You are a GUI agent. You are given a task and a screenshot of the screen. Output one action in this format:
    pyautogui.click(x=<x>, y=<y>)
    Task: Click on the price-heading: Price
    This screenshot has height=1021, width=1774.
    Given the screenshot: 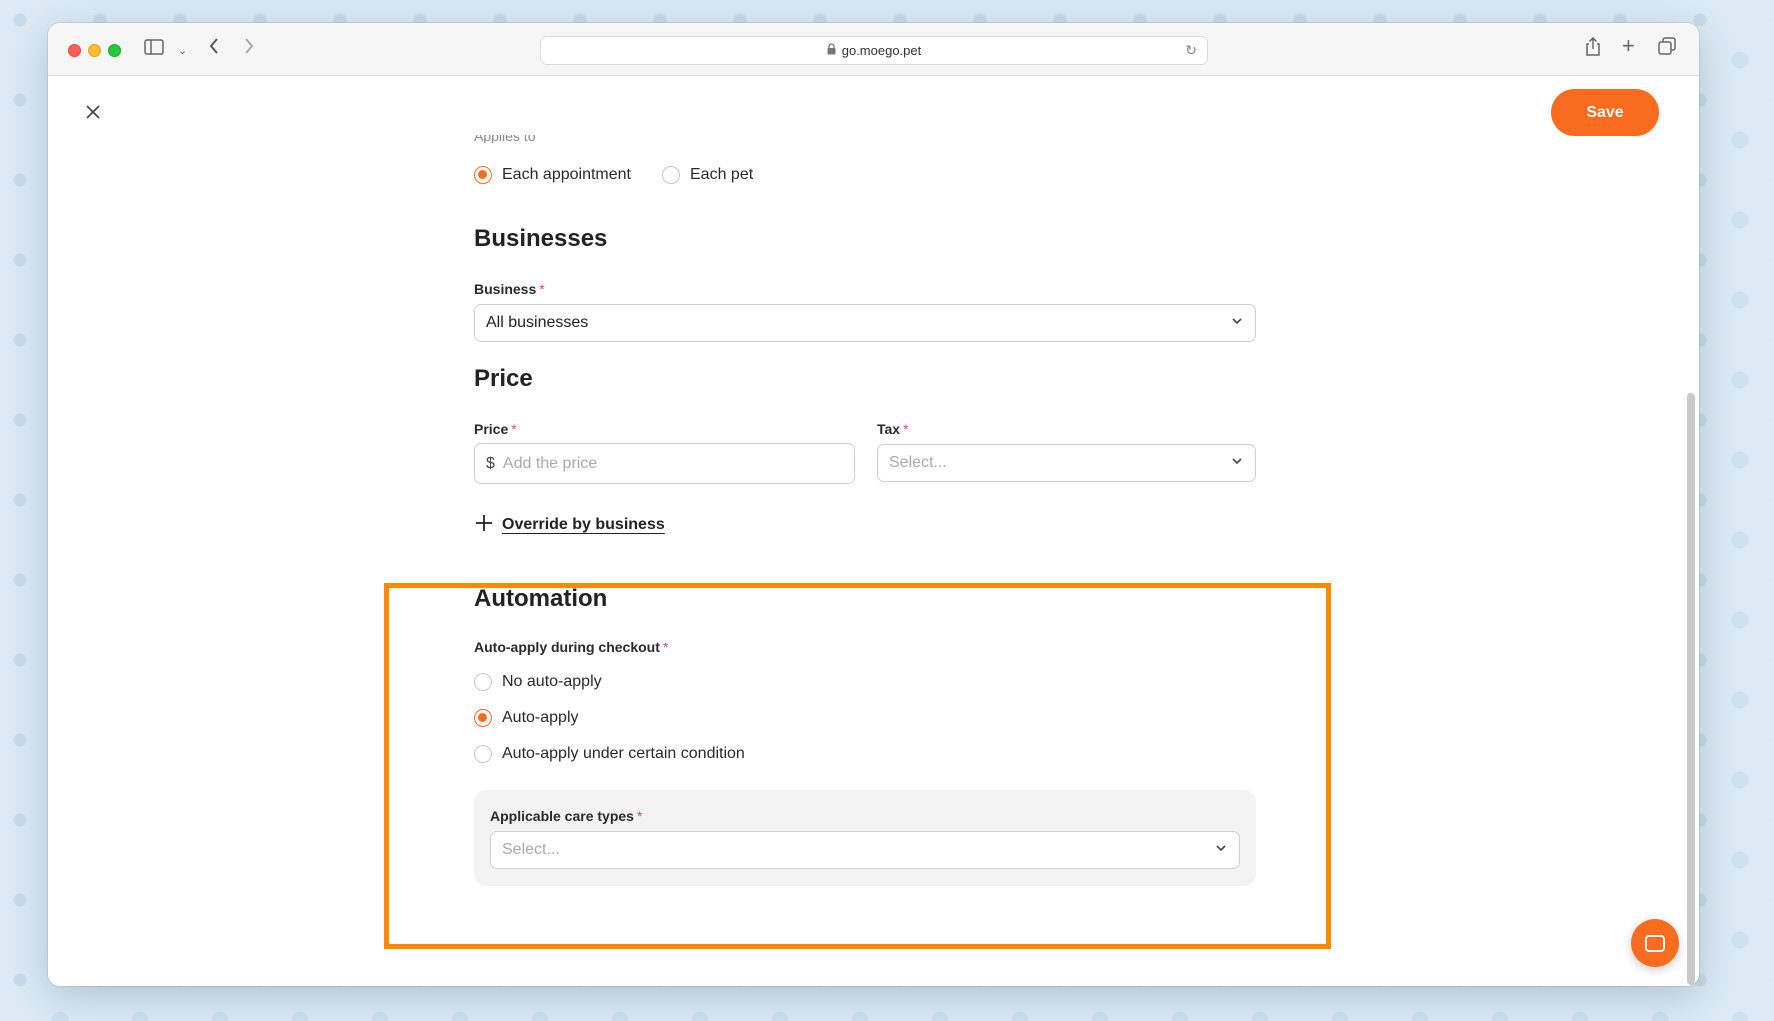 What is the action you would take?
    pyautogui.click(x=503, y=378)
    